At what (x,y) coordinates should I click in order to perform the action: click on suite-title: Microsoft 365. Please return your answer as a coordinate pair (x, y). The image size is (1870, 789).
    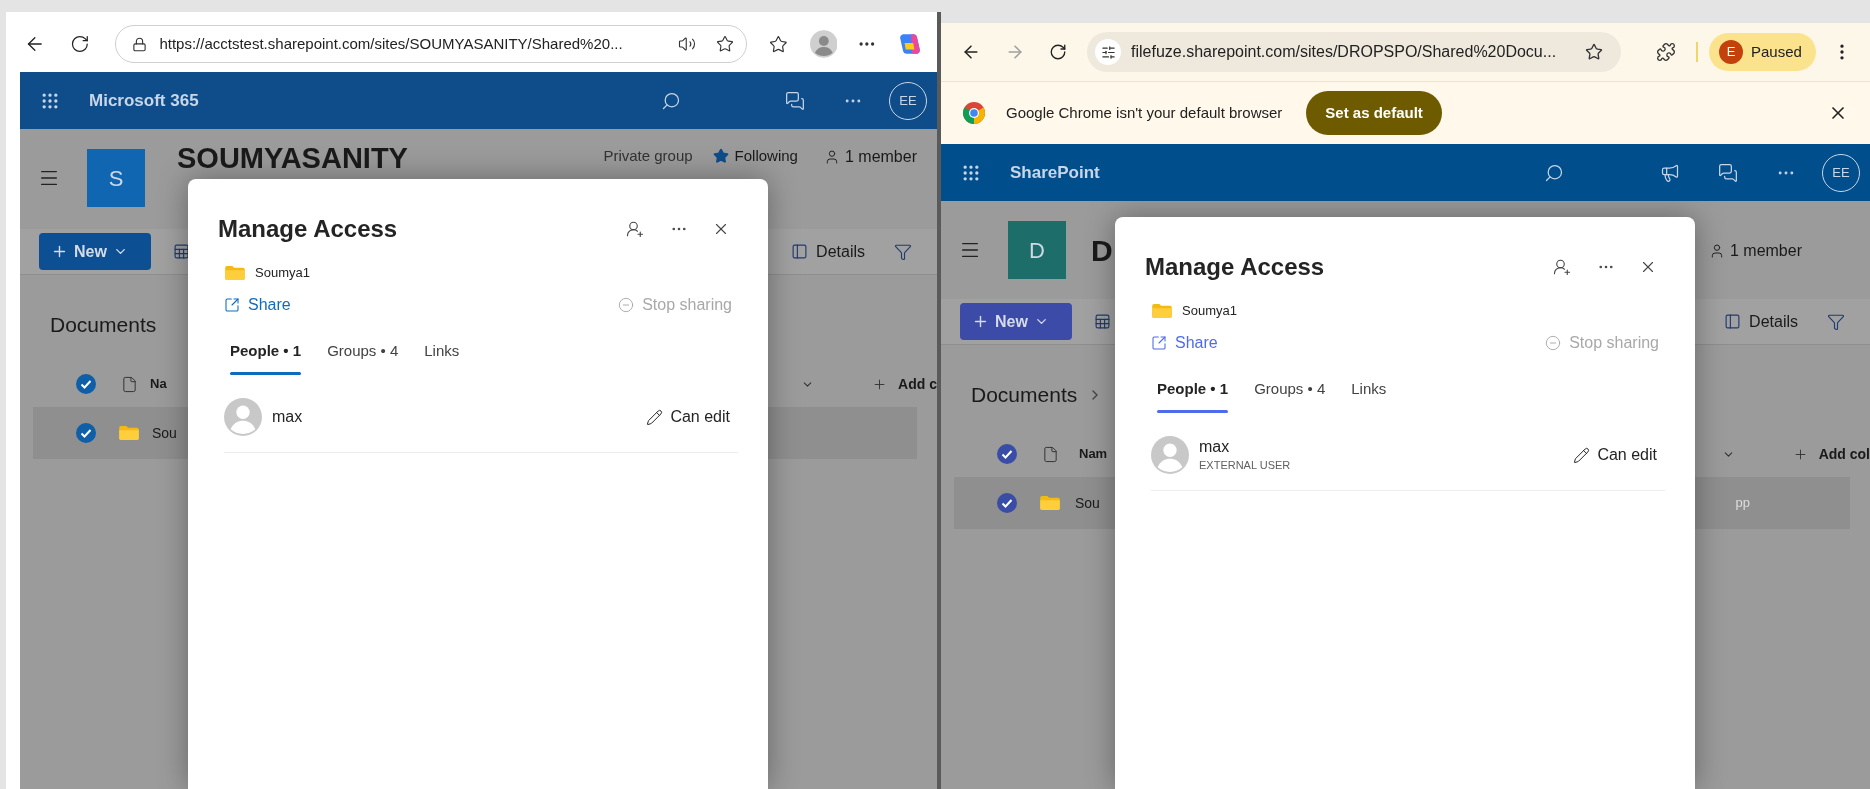
    Looking at the image, I should click on (144, 100).